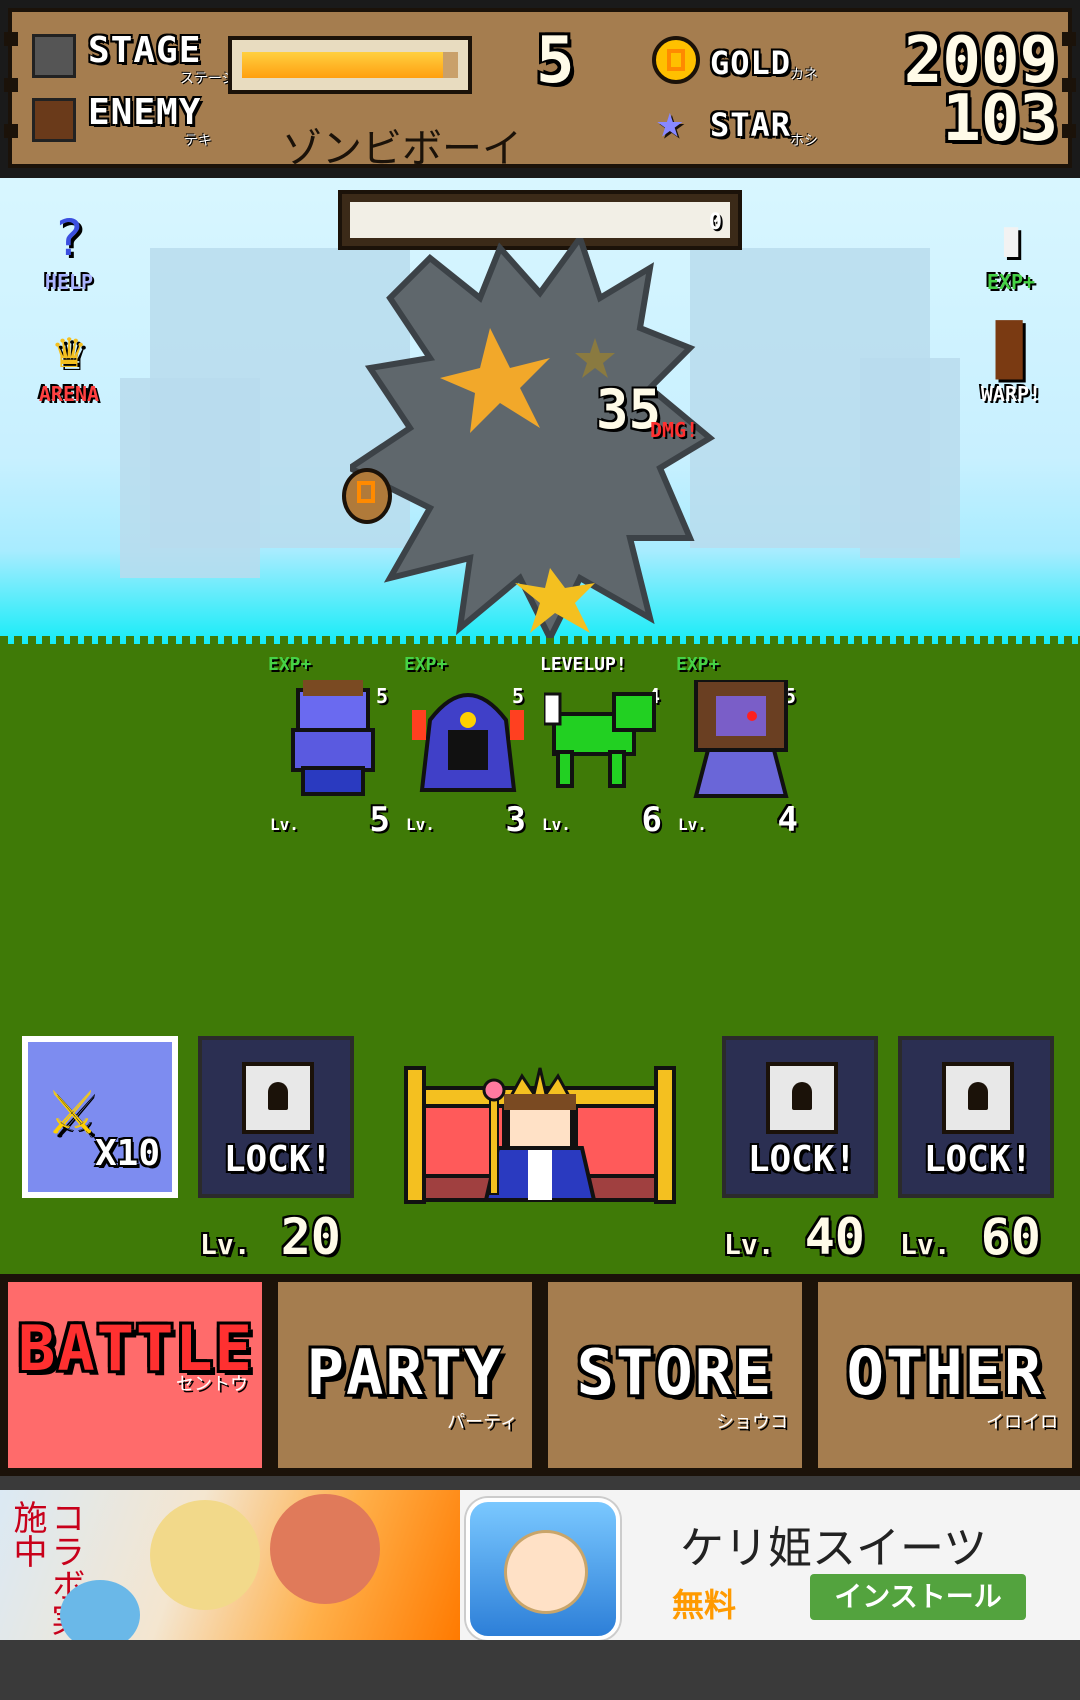  I want to click on tab-sub-label: イロイロ, so click(1022, 1422).